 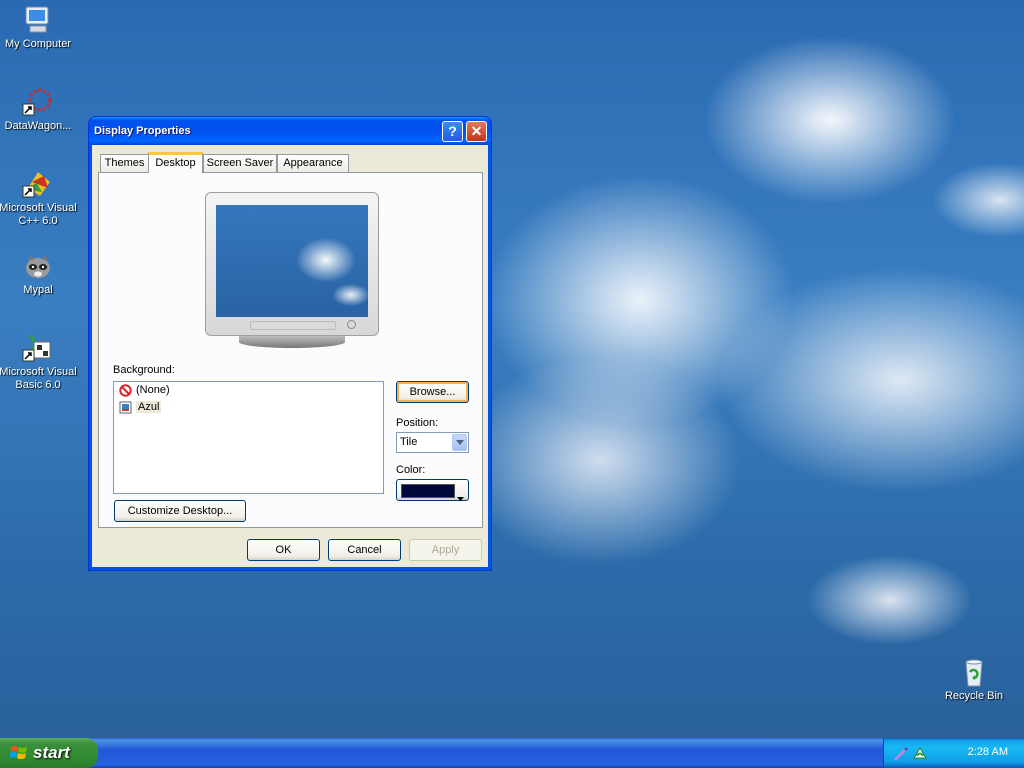 I want to click on position-select: Tile, so click(x=432, y=442).